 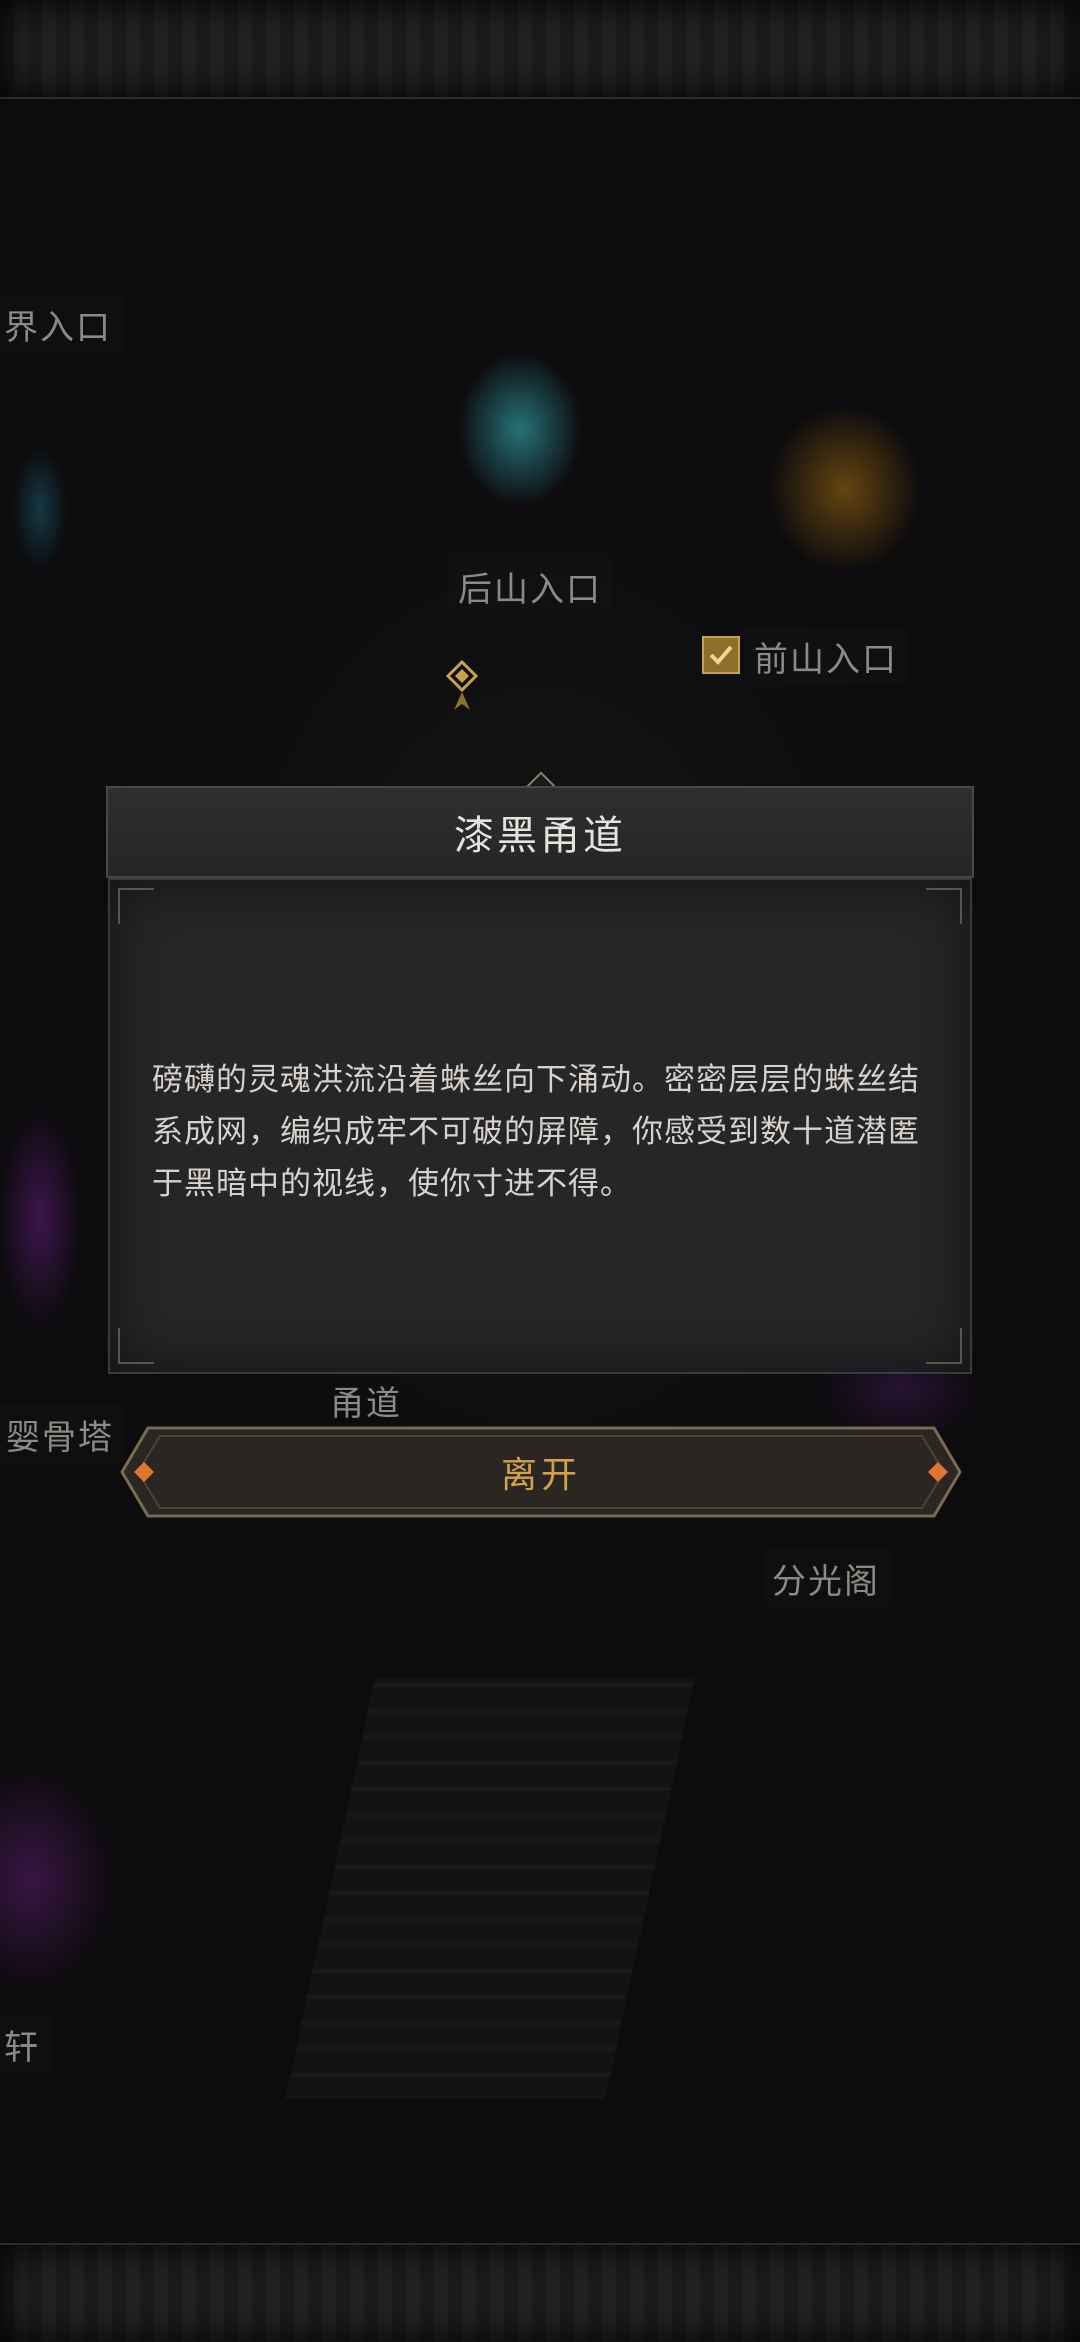 What do you see at coordinates (366, 1400) in the screenshot?
I see `map-label-tunnel: 甬道` at bounding box center [366, 1400].